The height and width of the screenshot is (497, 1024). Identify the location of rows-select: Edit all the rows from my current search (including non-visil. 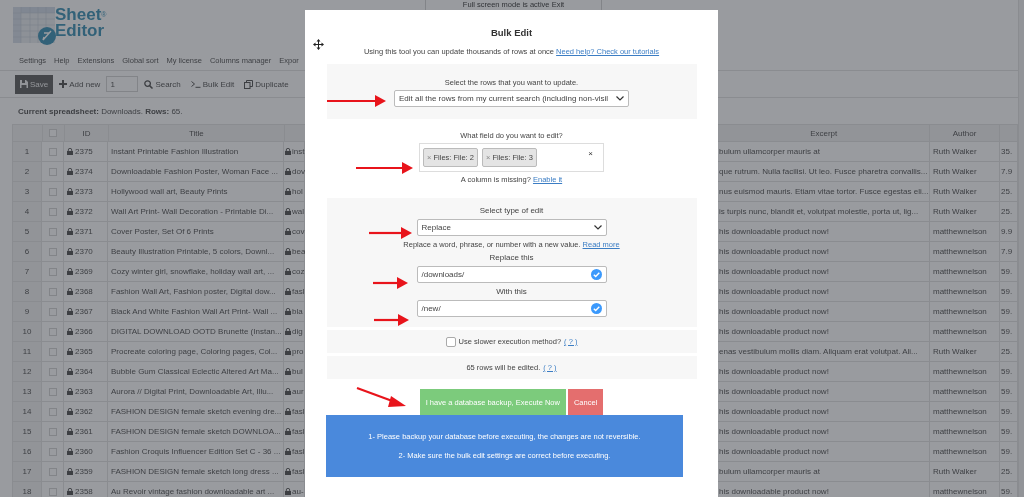
(511, 98).